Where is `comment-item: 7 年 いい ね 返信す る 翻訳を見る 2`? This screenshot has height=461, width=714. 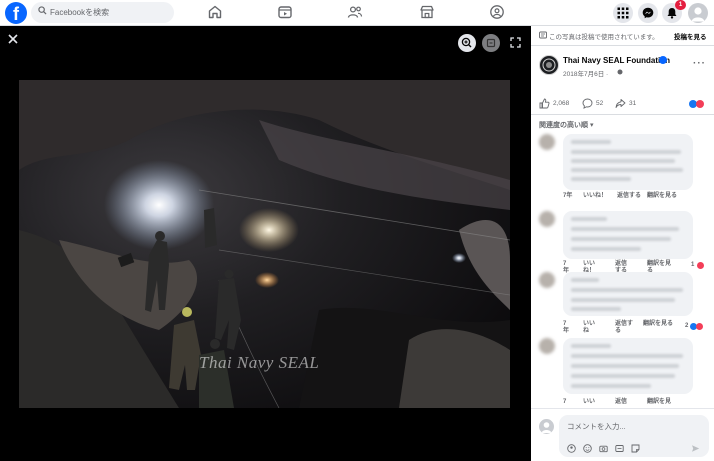 comment-item: 7 年 いい ね 返信す る 翻訳を見る 2 is located at coordinates (625, 305).